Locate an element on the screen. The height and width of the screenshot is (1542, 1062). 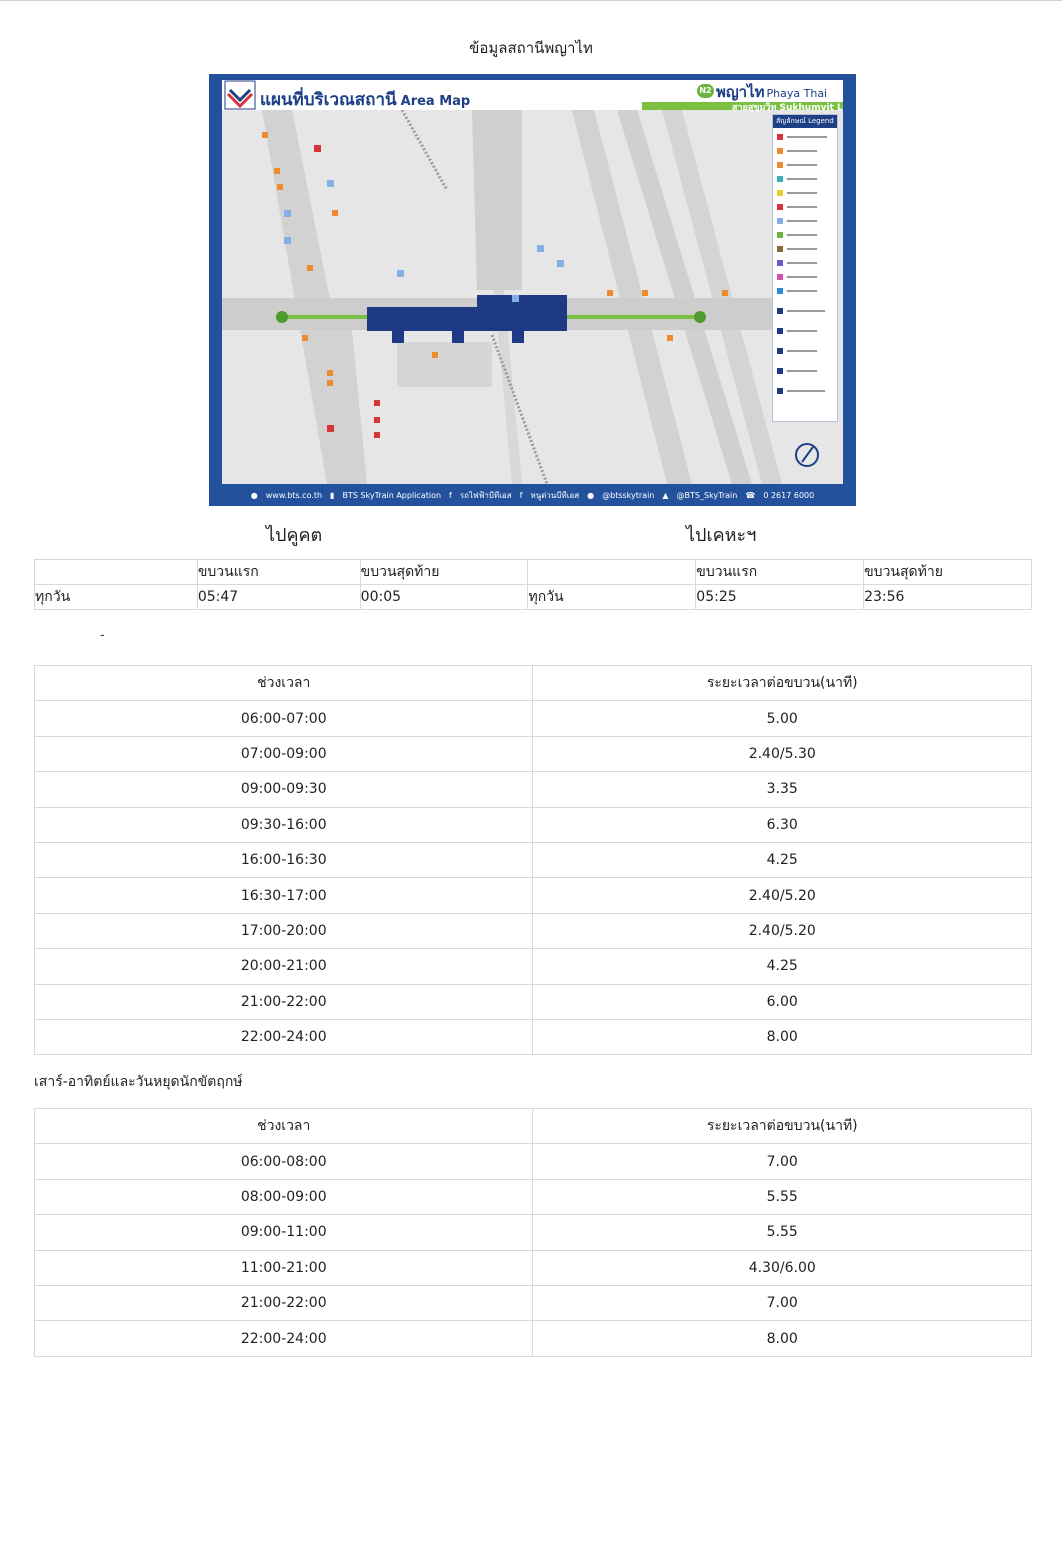
table-row: 09:30-16:00 6.30 is located at coordinates (532, 824).